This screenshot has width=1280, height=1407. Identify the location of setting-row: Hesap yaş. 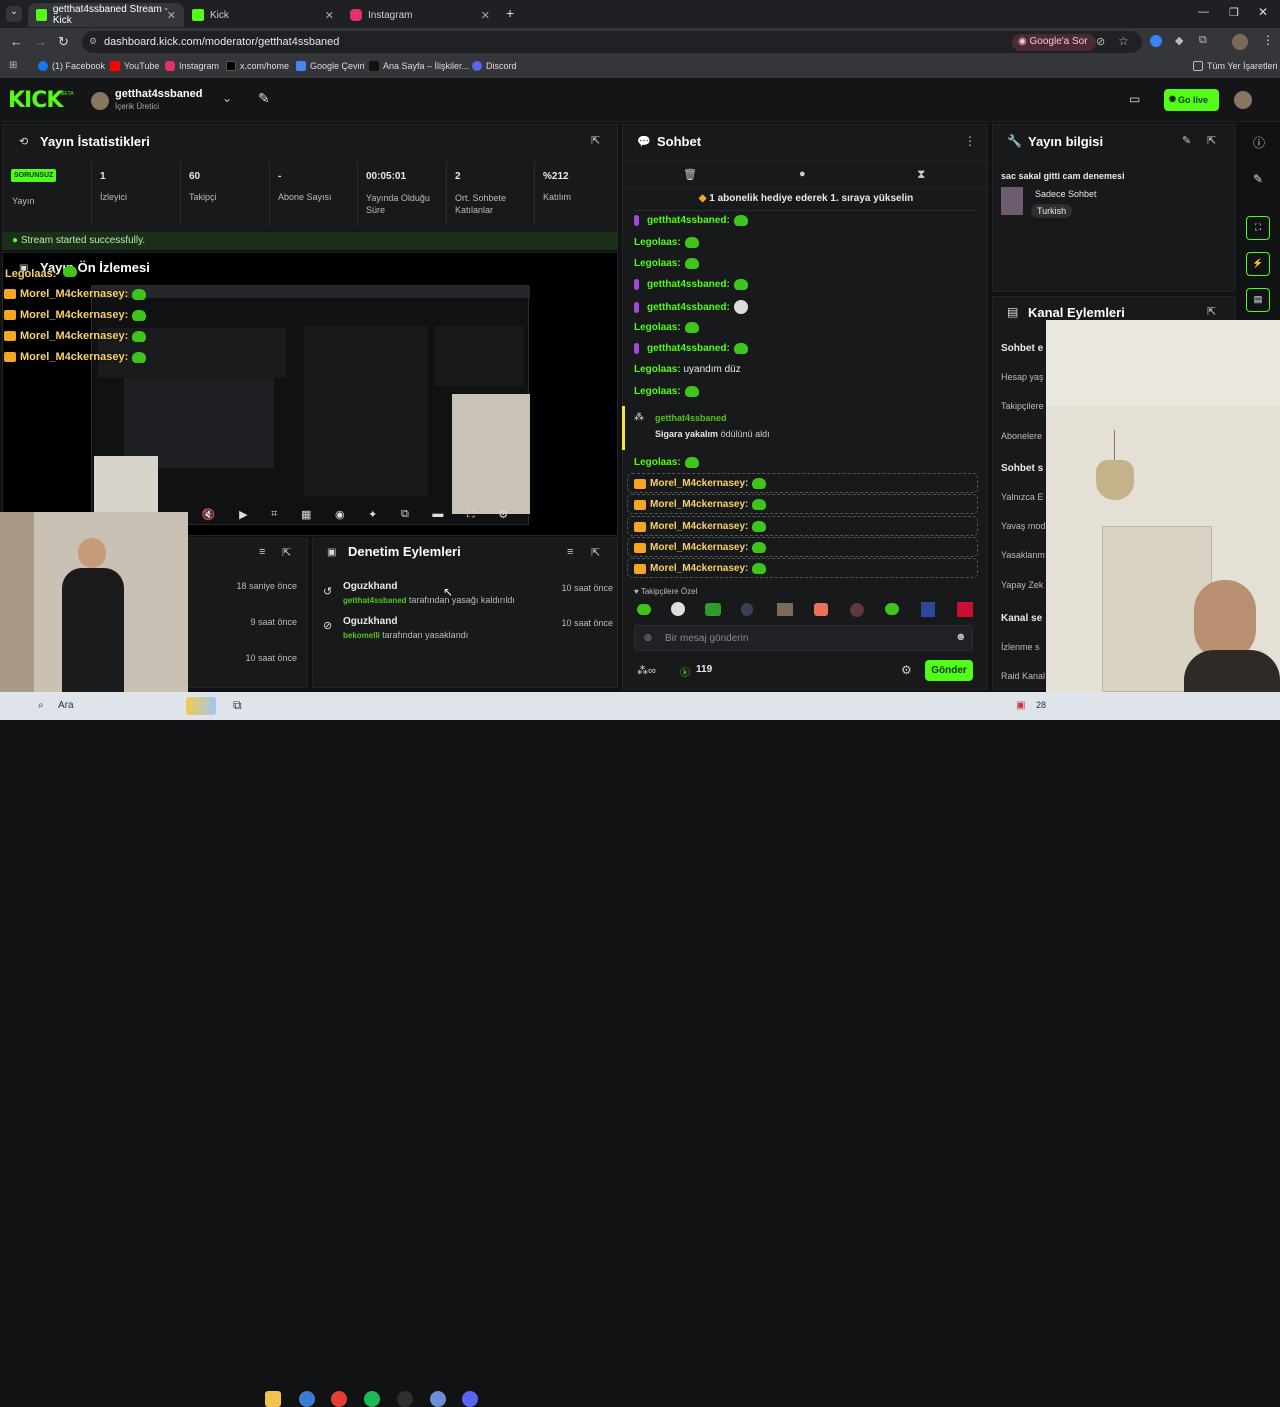
(1022, 377).